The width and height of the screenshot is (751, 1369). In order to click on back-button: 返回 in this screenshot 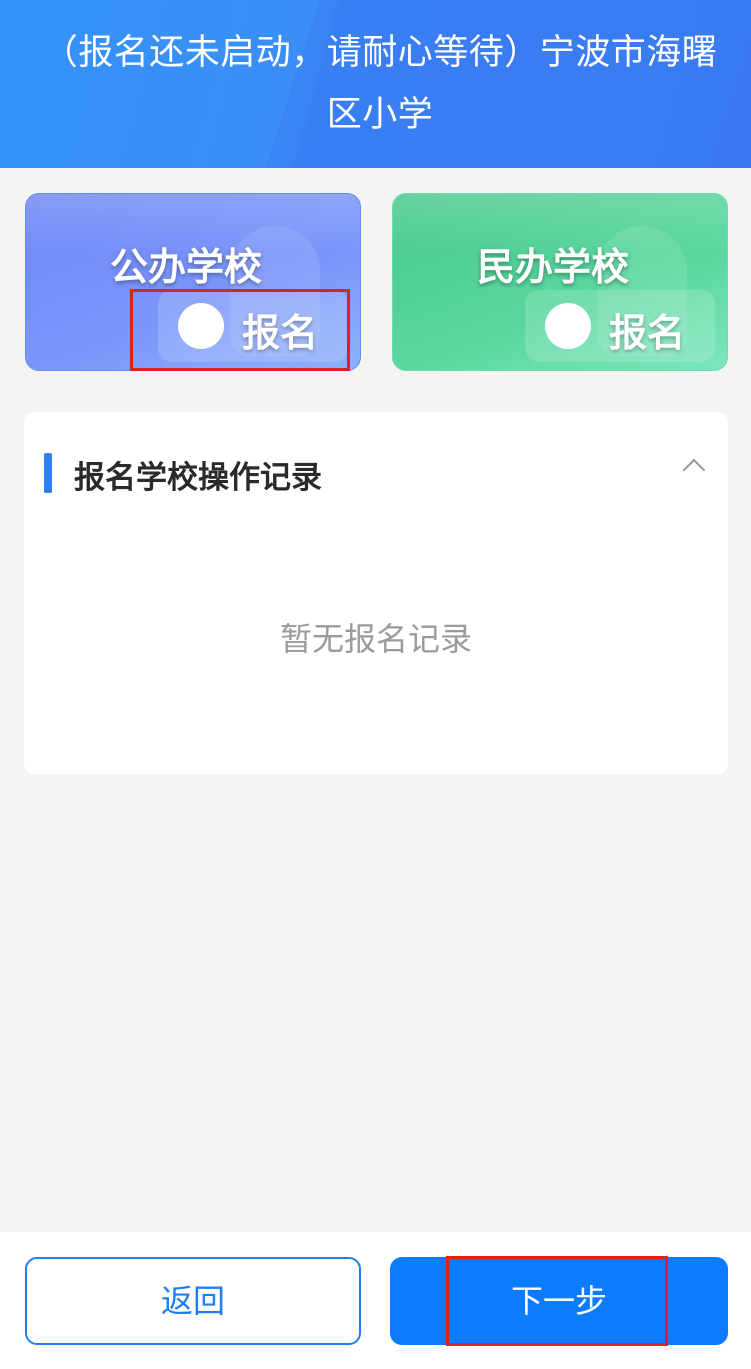, I will do `click(193, 1301)`.